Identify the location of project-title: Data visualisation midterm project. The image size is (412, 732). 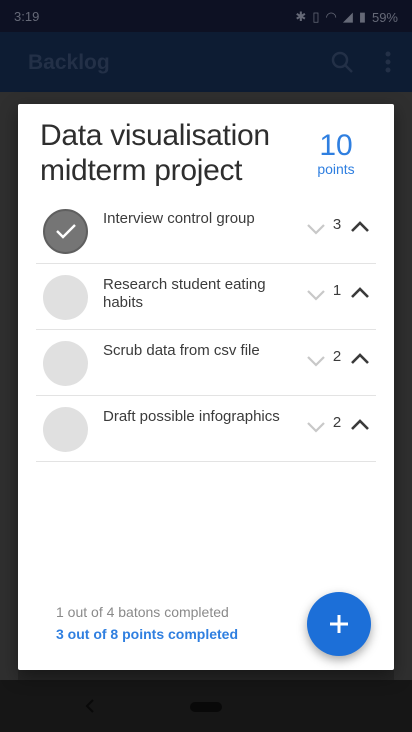
(155, 153).